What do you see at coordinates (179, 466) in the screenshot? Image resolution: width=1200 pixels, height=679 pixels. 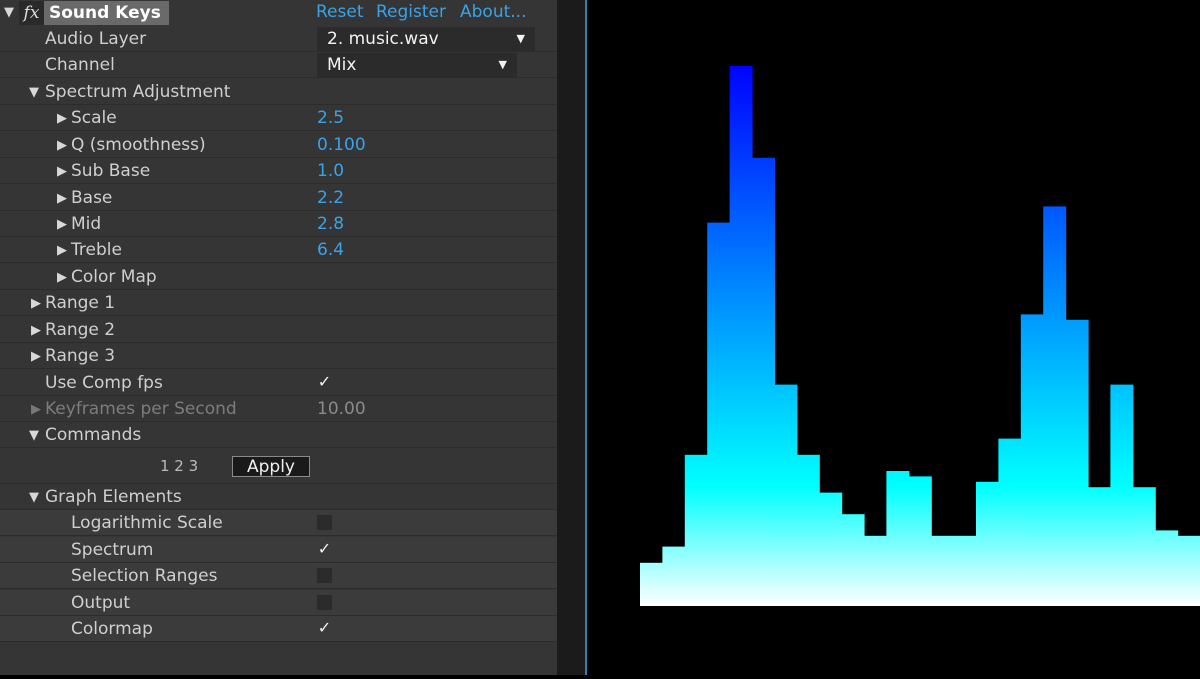 I see `command-number-icons: 1 2 3` at bounding box center [179, 466].